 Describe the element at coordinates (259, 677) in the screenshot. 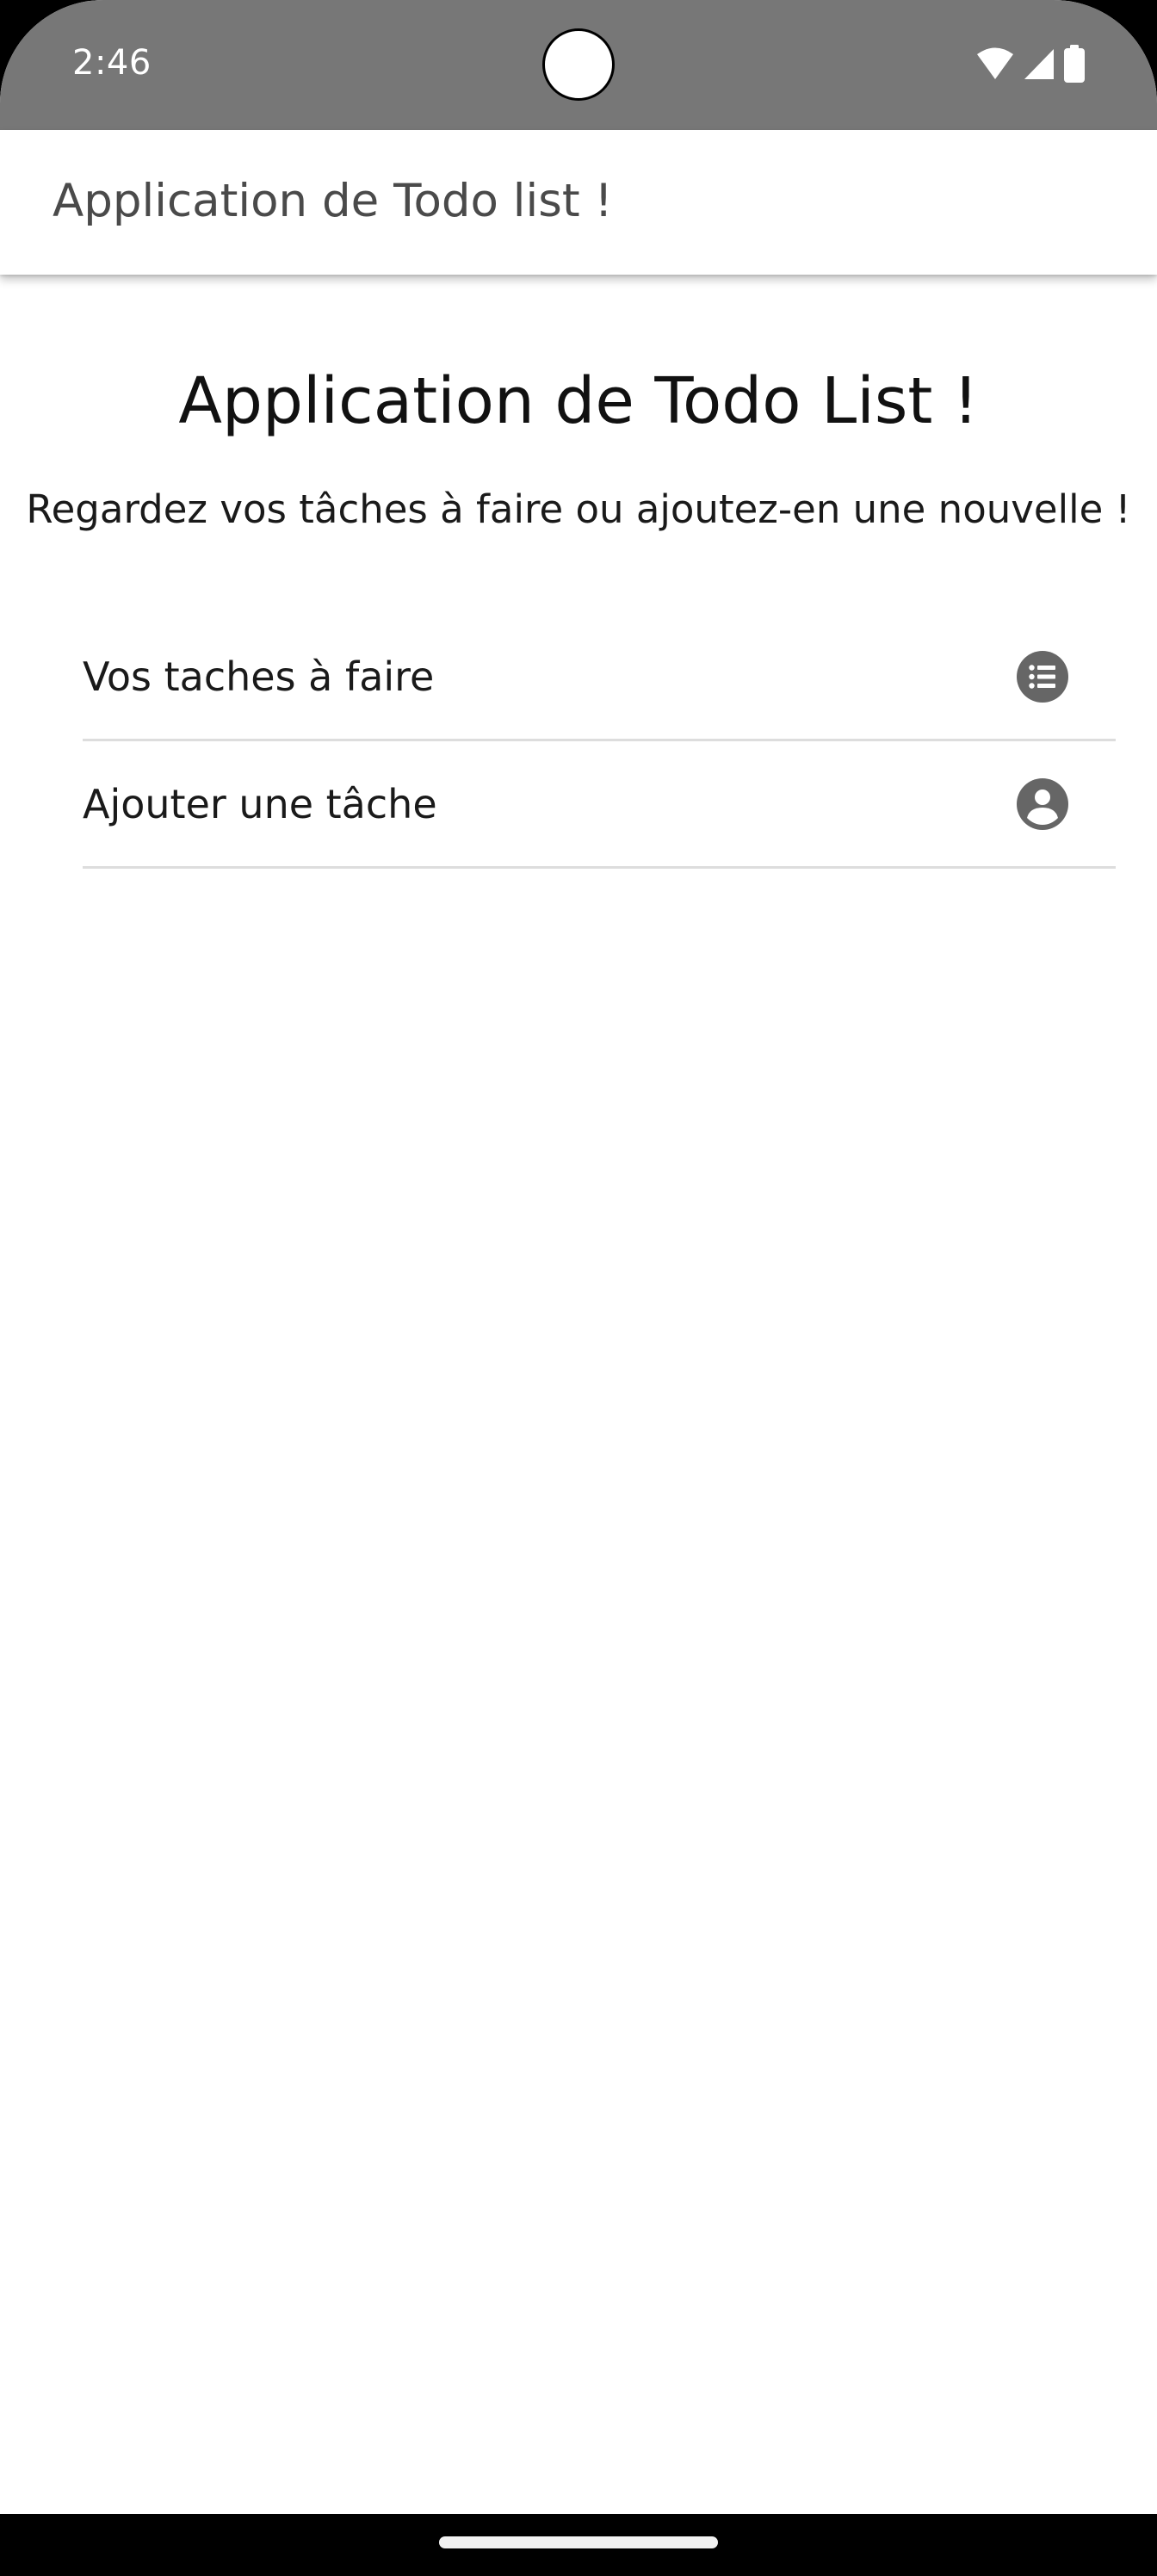

I see `menu-item-label: Vos taches à faire` at that location.